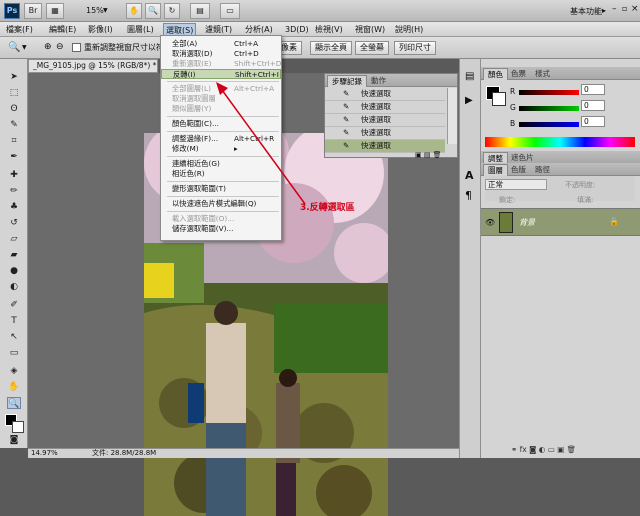 This screenshot has width=640, height=516. What do you see at coordinates (543, 449) in the screenshot?
I see `layers-footer-icons: ⚭ fx ◙ ◐ ▭ ▣ 🗑` at bounding box center [543, 449].